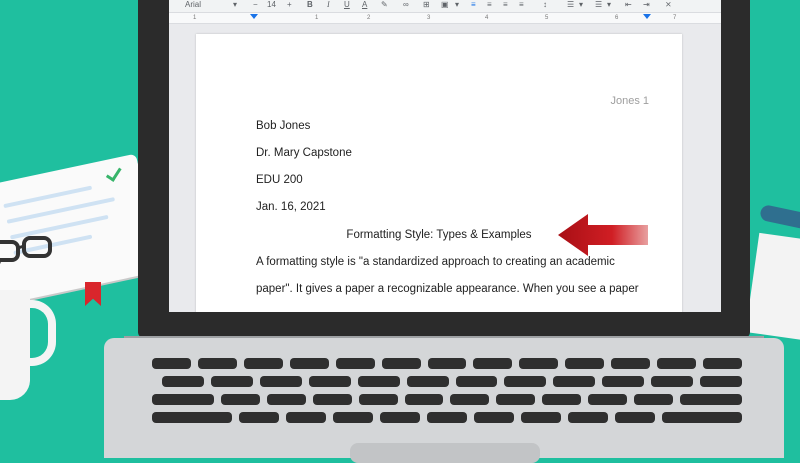 The height and width of the screenshot is (463, 800). I want to click on date-line: Jan. 16, 2021, so click(291, 207).